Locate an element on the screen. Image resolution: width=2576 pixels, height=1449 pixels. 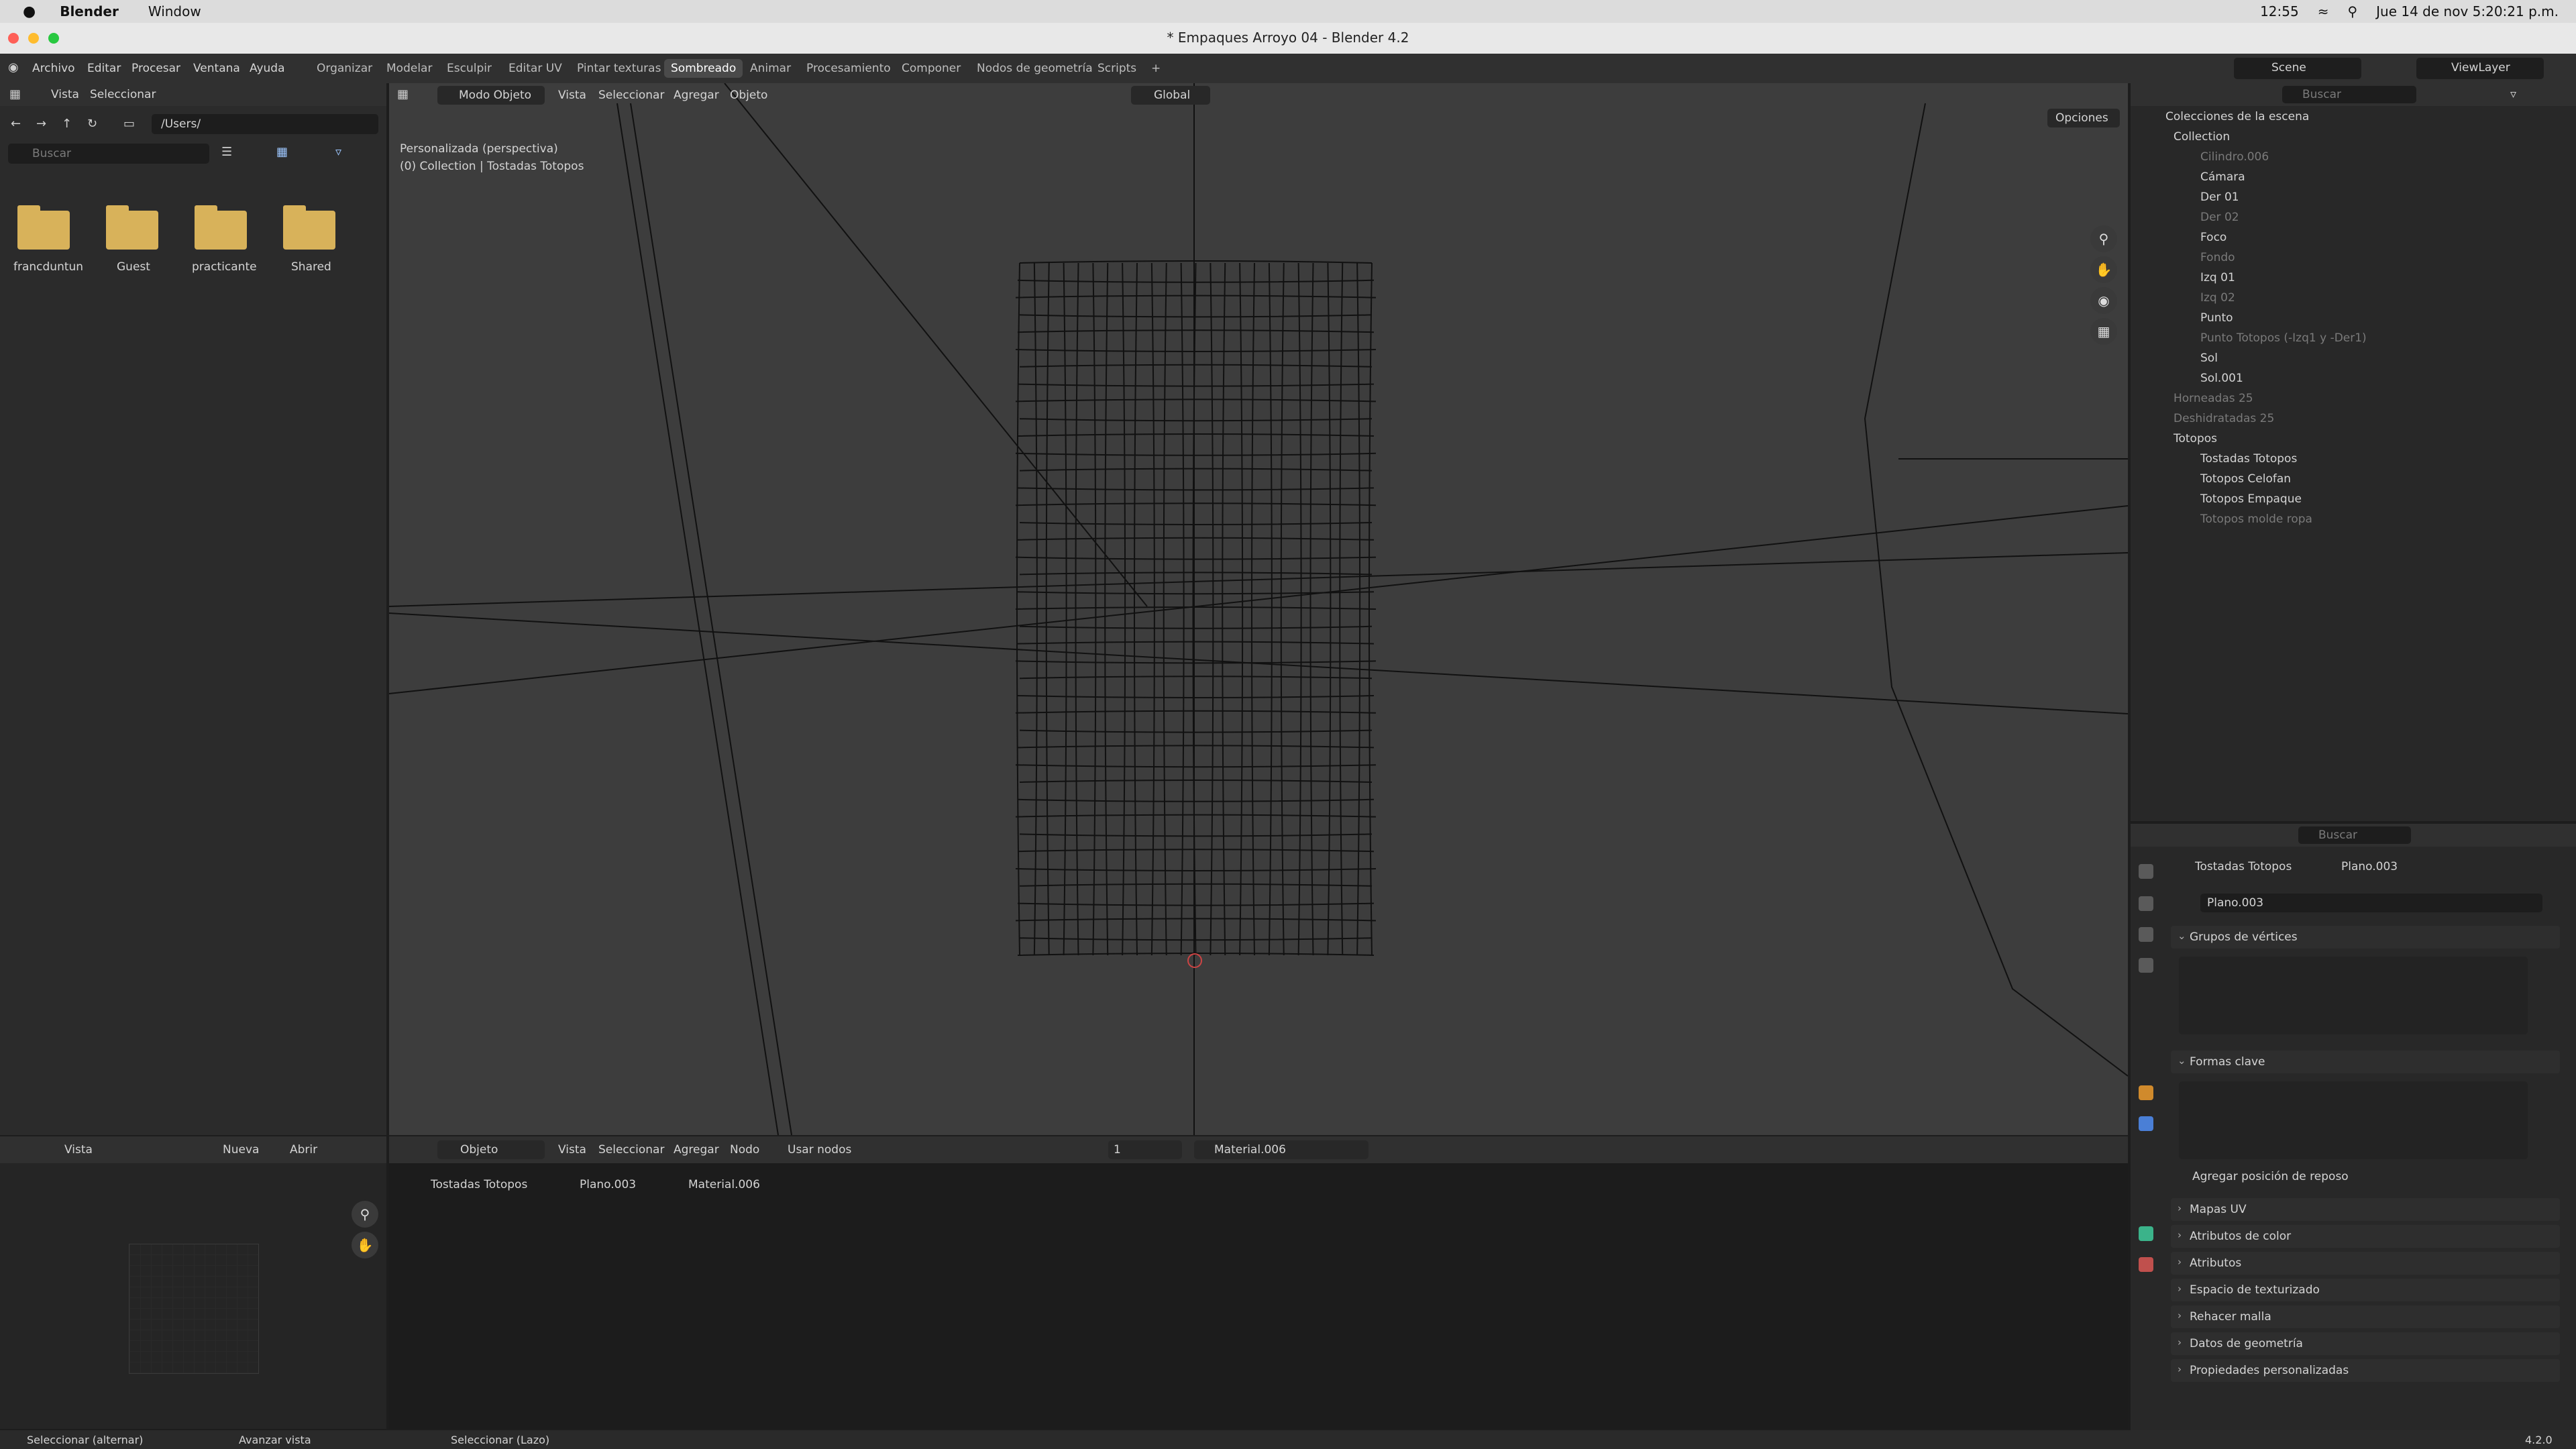
image-canvas-grid is located at coordinates (194, 1309).